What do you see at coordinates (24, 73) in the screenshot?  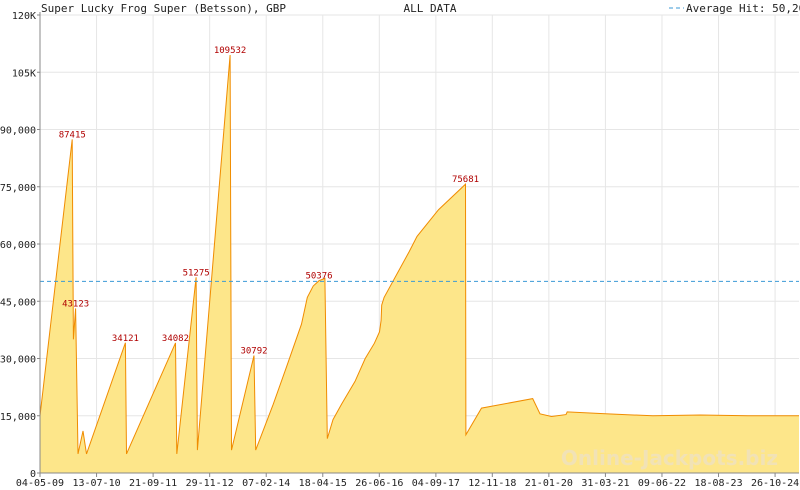 I see `y-tick-label: 105K` at bounding box center [24, 73].